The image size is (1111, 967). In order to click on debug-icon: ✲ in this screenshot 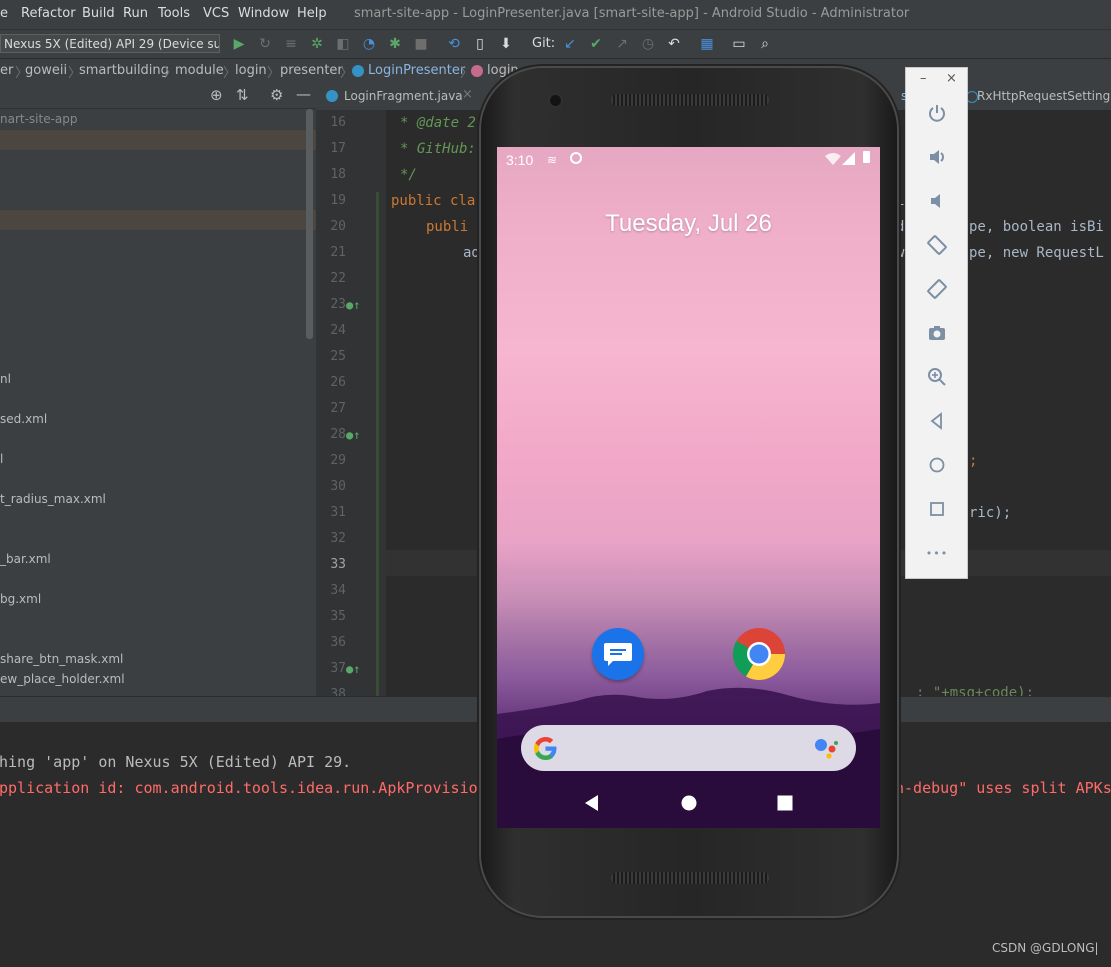, I will do `click(317, 44)`.